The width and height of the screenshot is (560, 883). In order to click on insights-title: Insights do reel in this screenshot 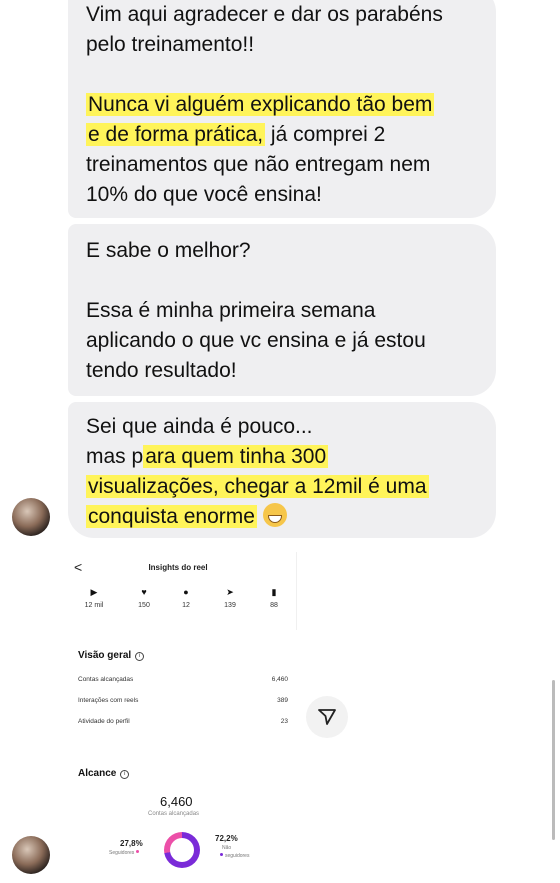, I will do `click(178, 567)`.